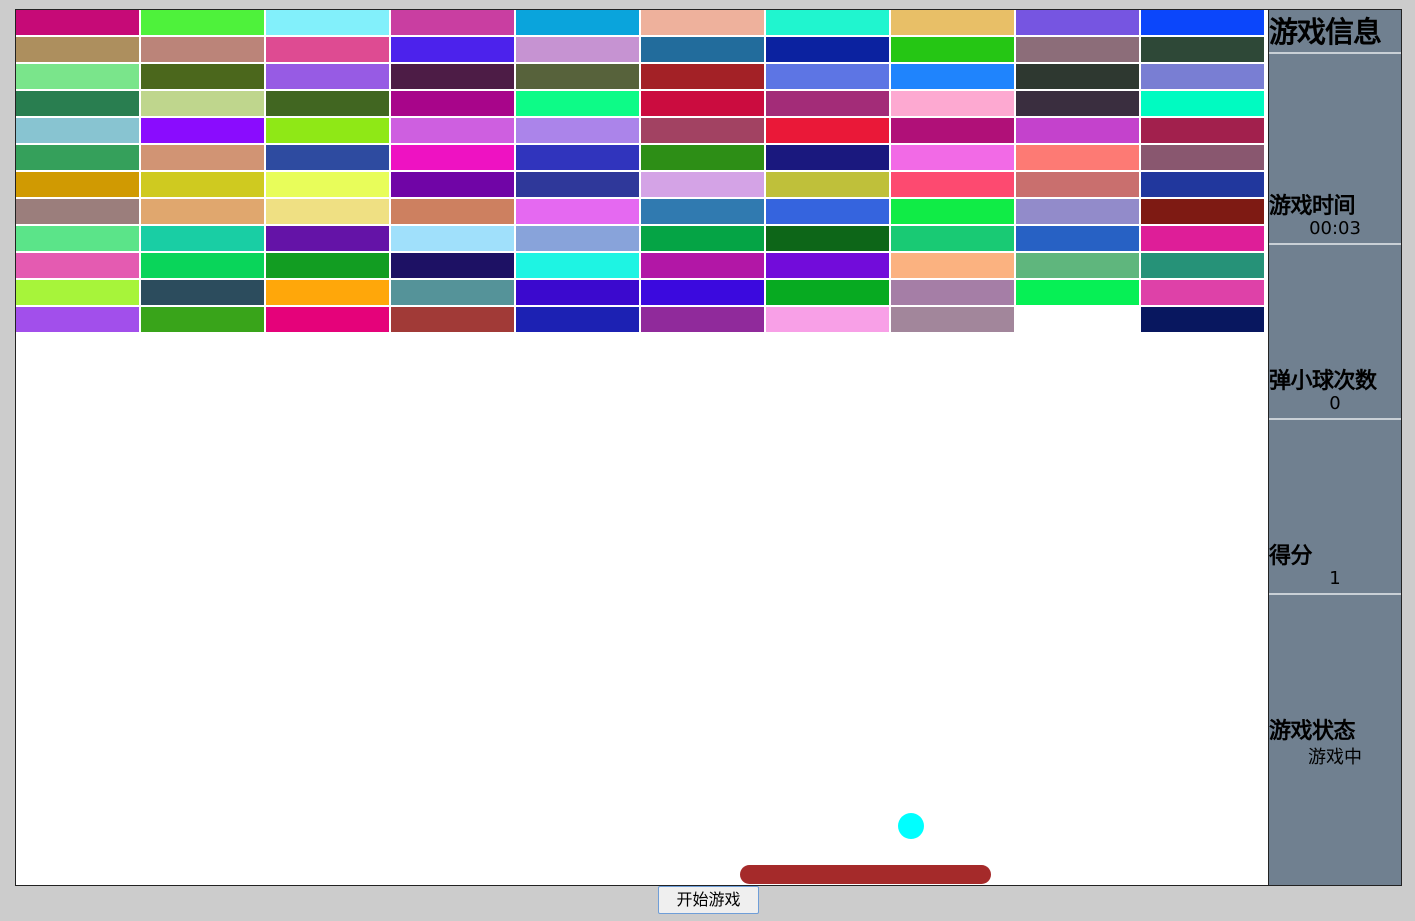 The image size is (1415, 921). What do you see at coordinates (1312, 206) in the screenshot?
I see `game-time-label: 游戏时间` at bounding box center [1312, 206].